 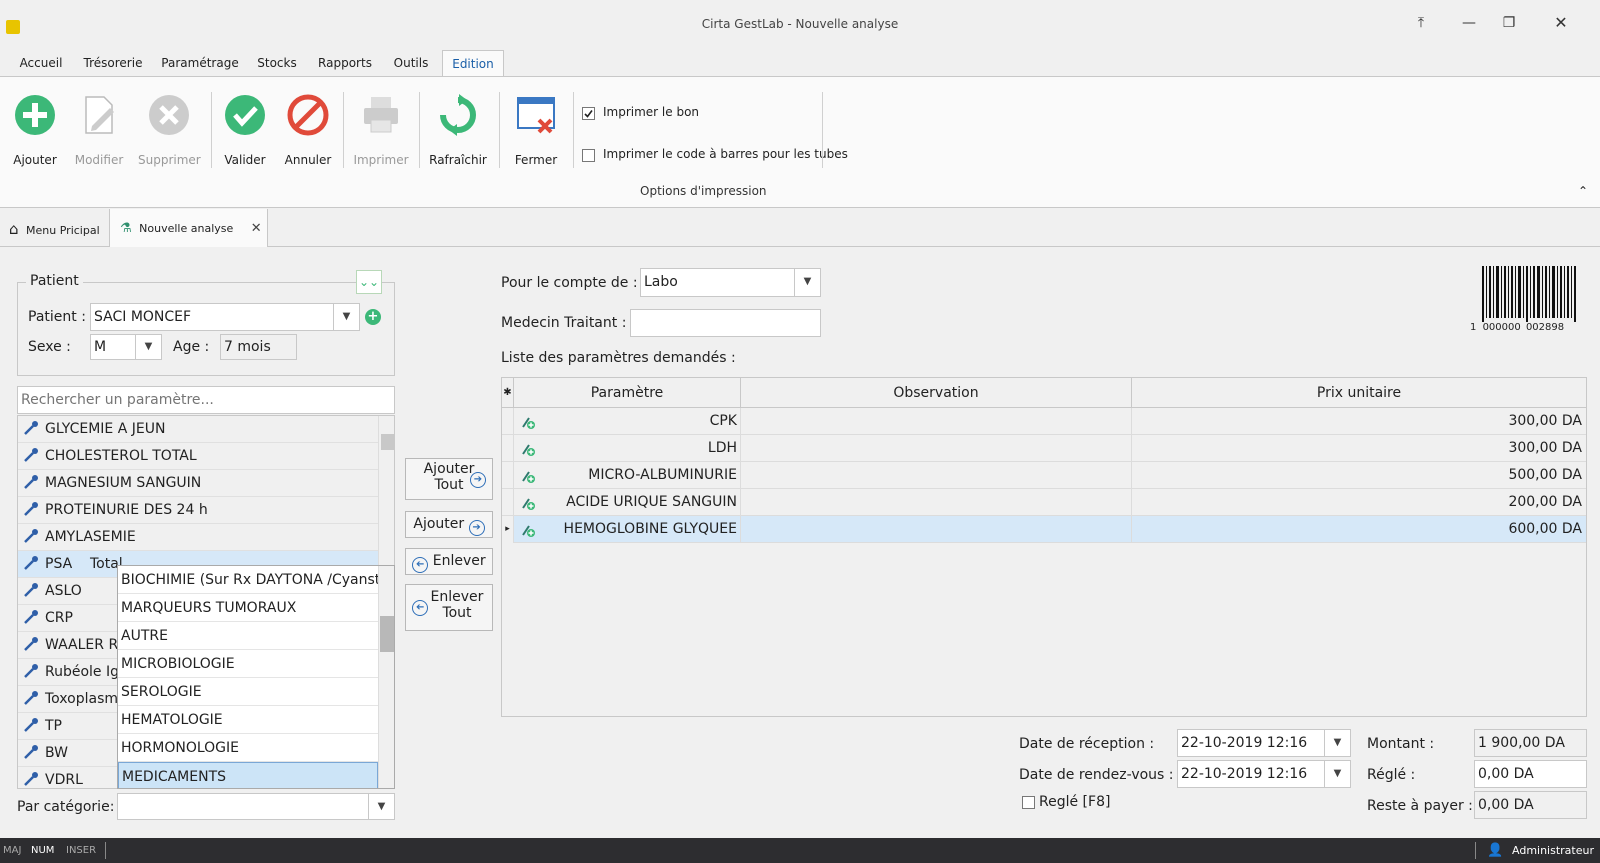 What do you see at coordinates (256, 228) in the screenshot?
I see `close-tab-icon: ✕` at bounding box center [256, 228].